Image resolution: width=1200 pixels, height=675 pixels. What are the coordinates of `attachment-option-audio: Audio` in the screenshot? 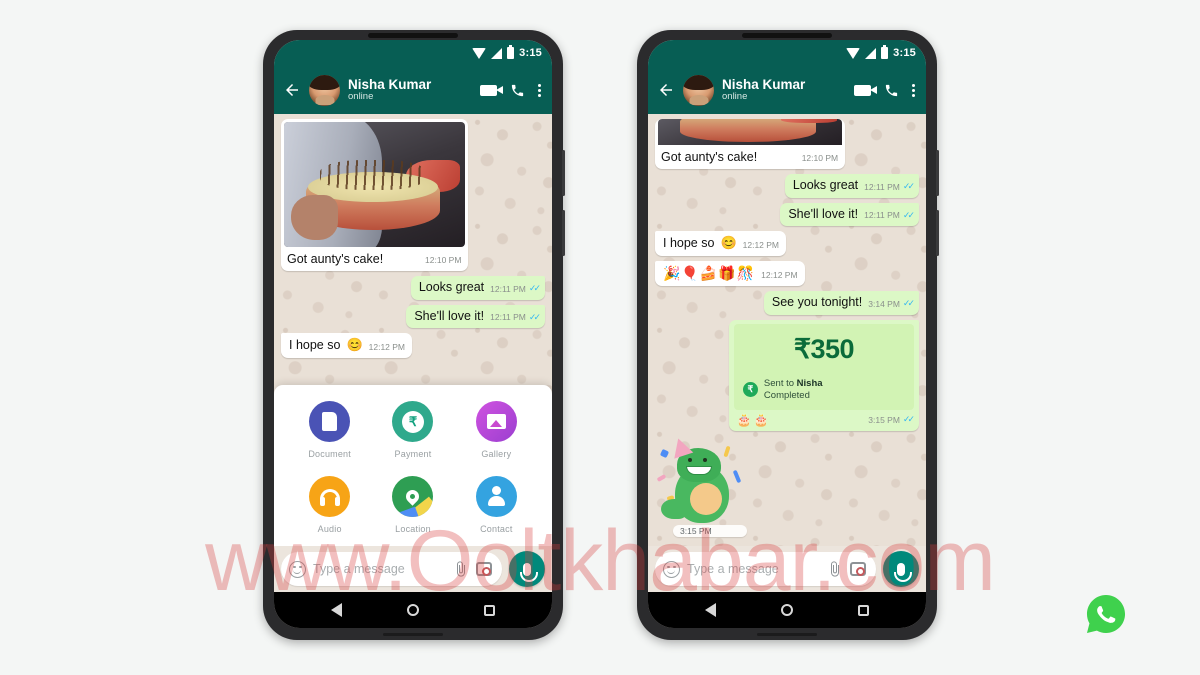 It's located at (329, 505).